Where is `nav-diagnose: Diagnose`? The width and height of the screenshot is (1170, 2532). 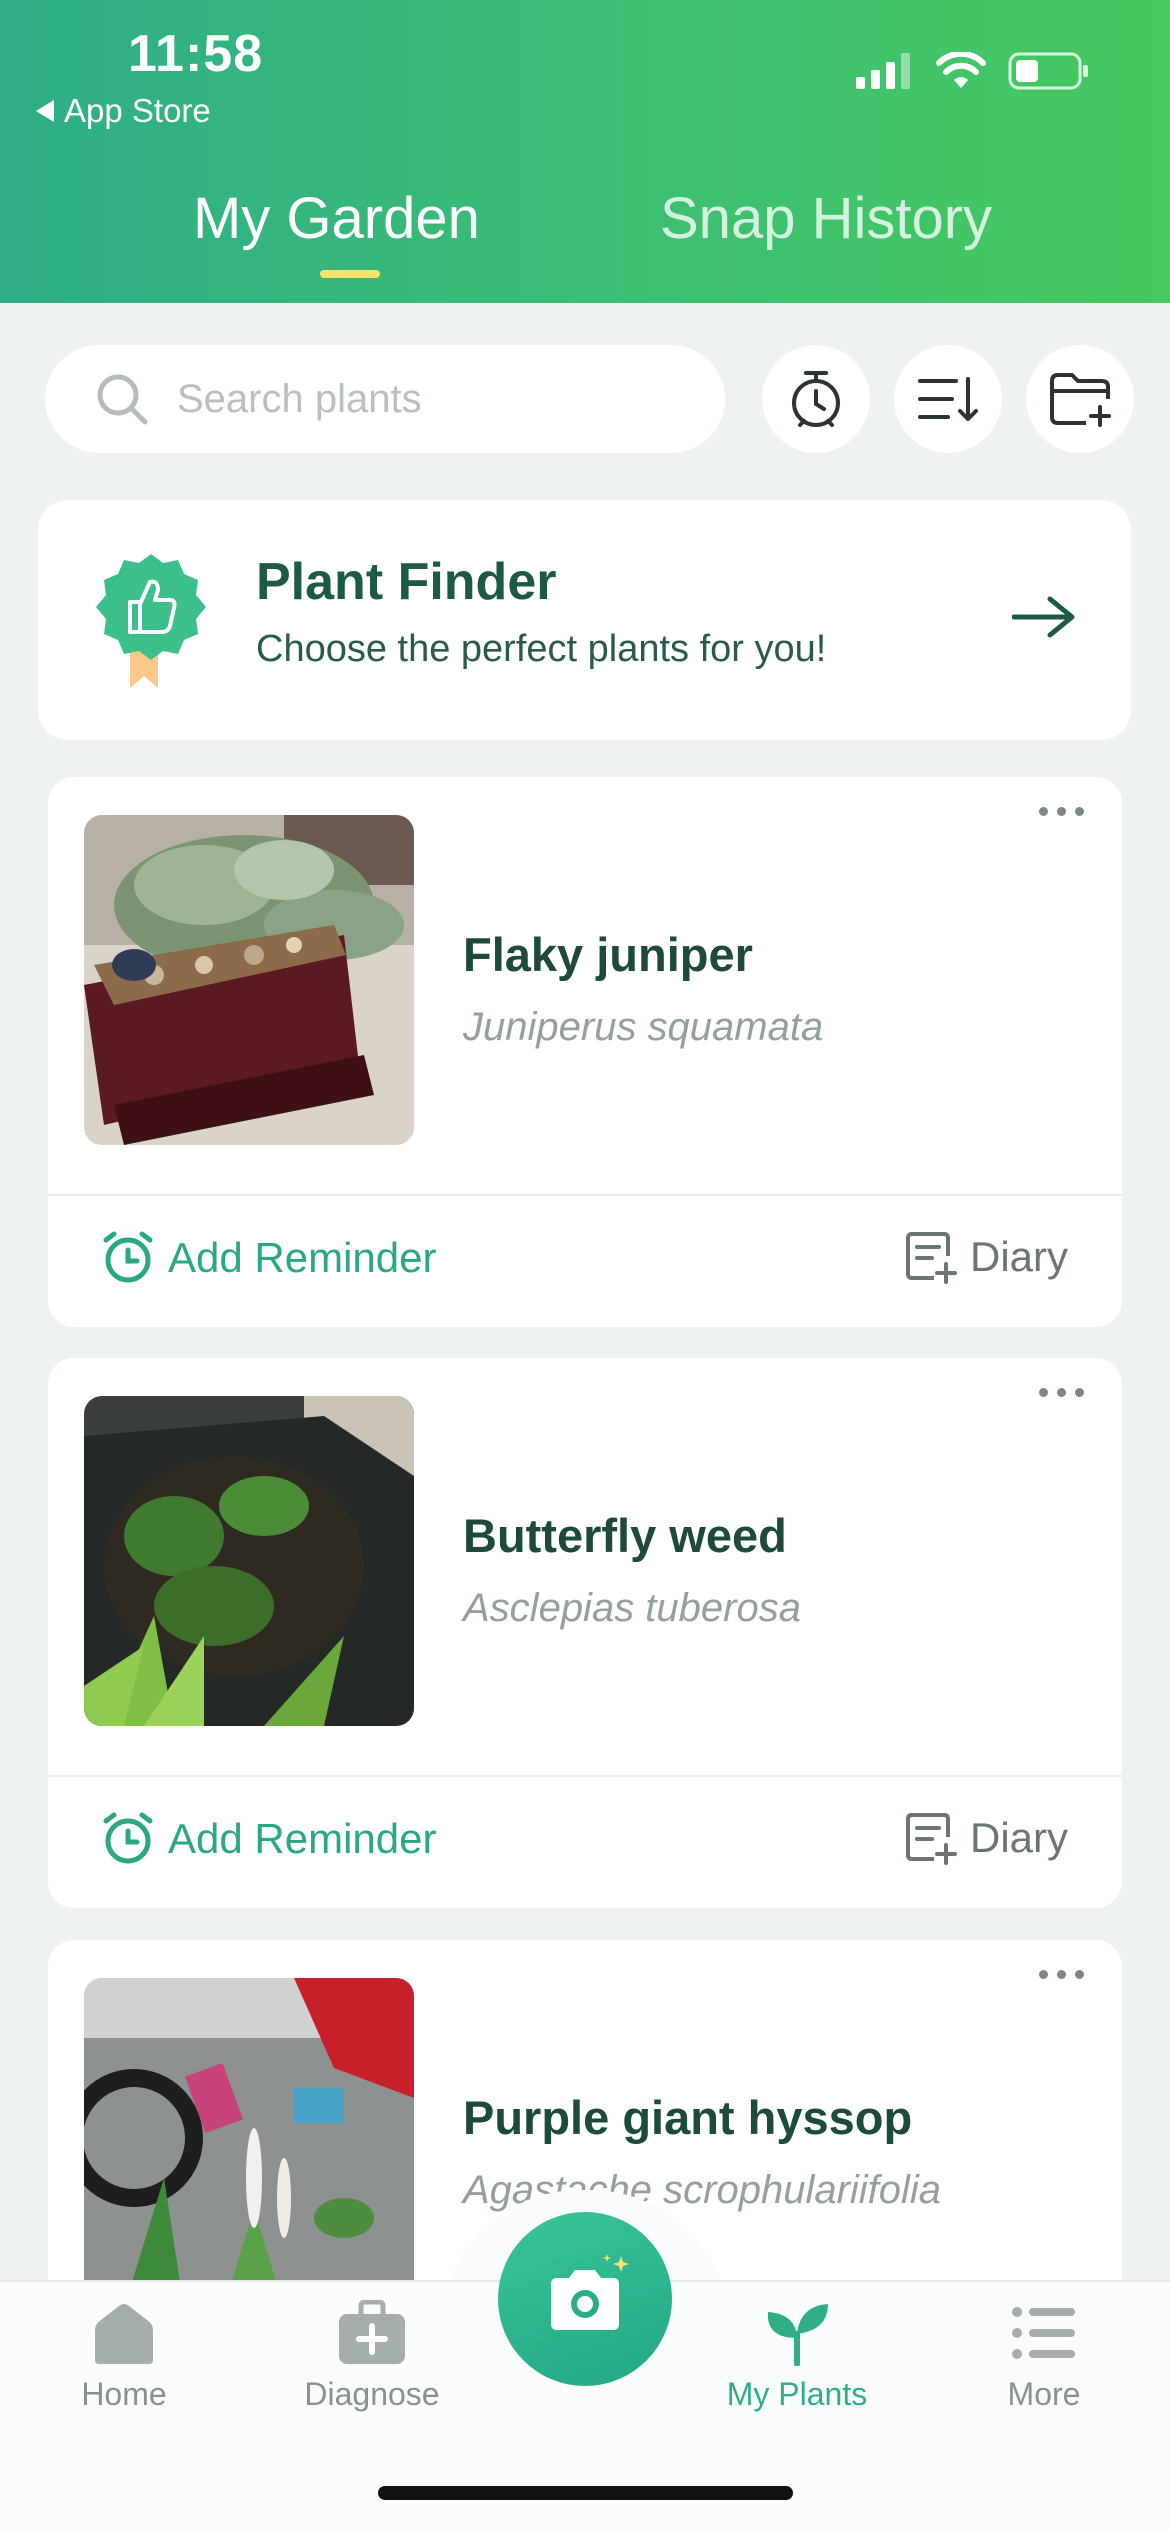 nav-diagnose: Diagnose is located at coordinates (372, 2356).